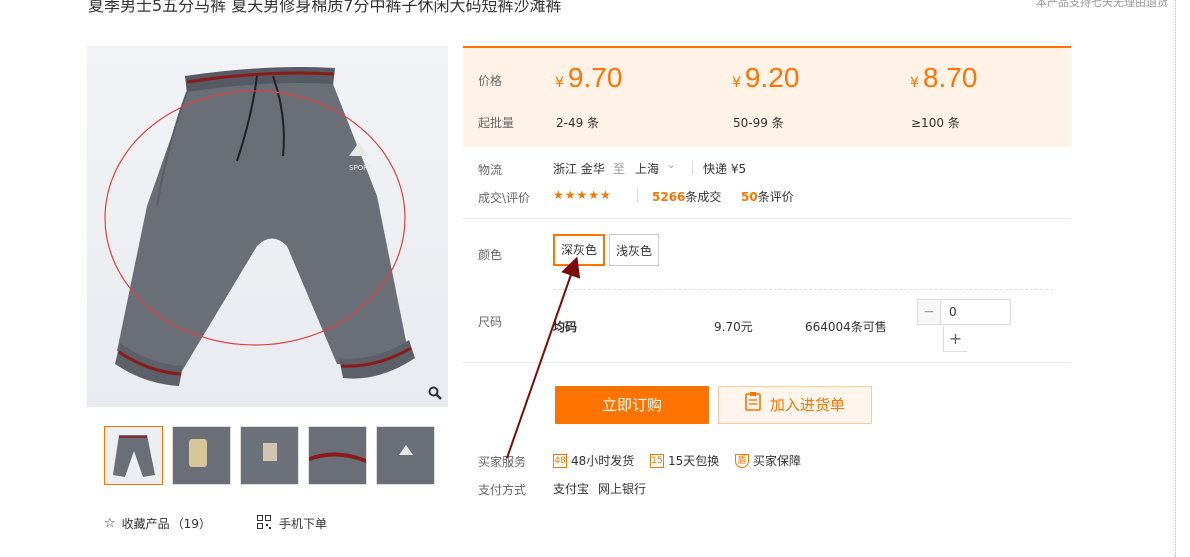 Image resolution: width=1190 pixels, height=557 pixels. What do you see at coordinates (671, 165) in the screenshot?
I see `chevron-down-icon: ⌄` at bounding box center [671, 165].